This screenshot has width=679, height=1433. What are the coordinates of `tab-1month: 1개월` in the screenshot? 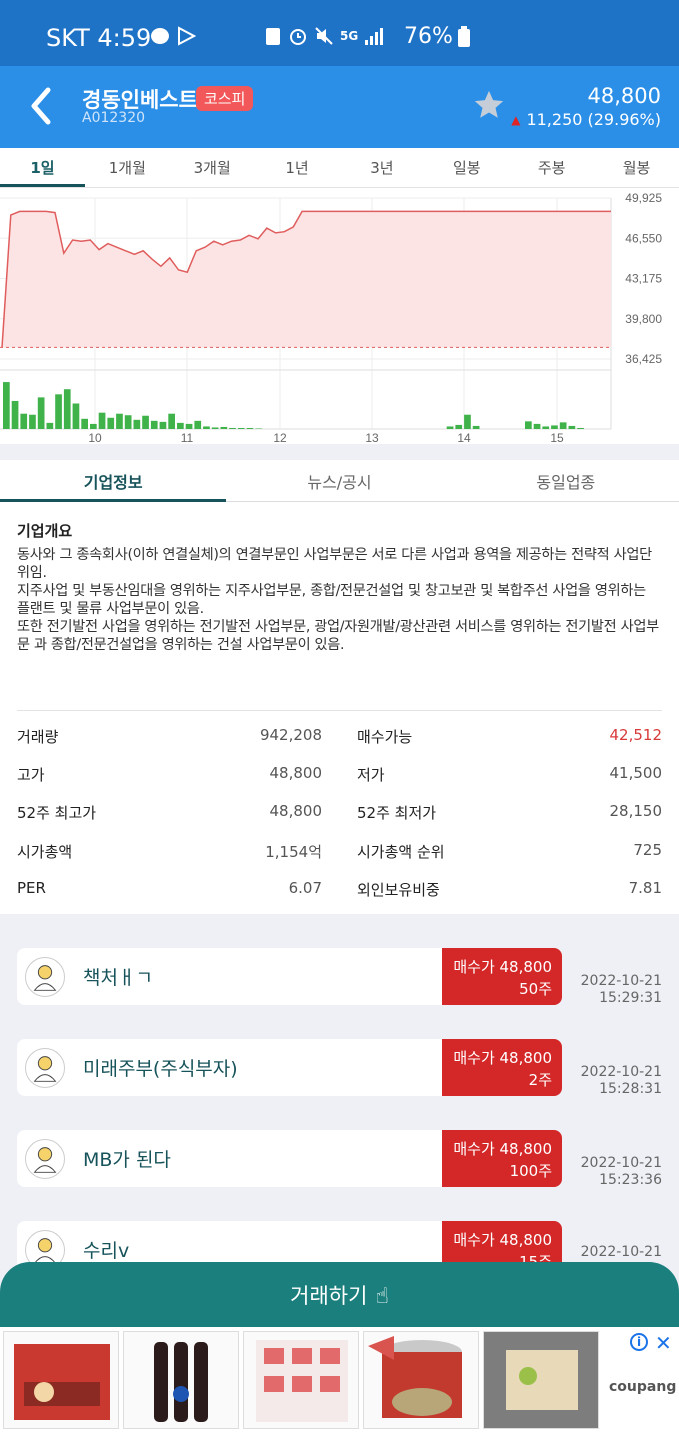 It's located at (127, 167).